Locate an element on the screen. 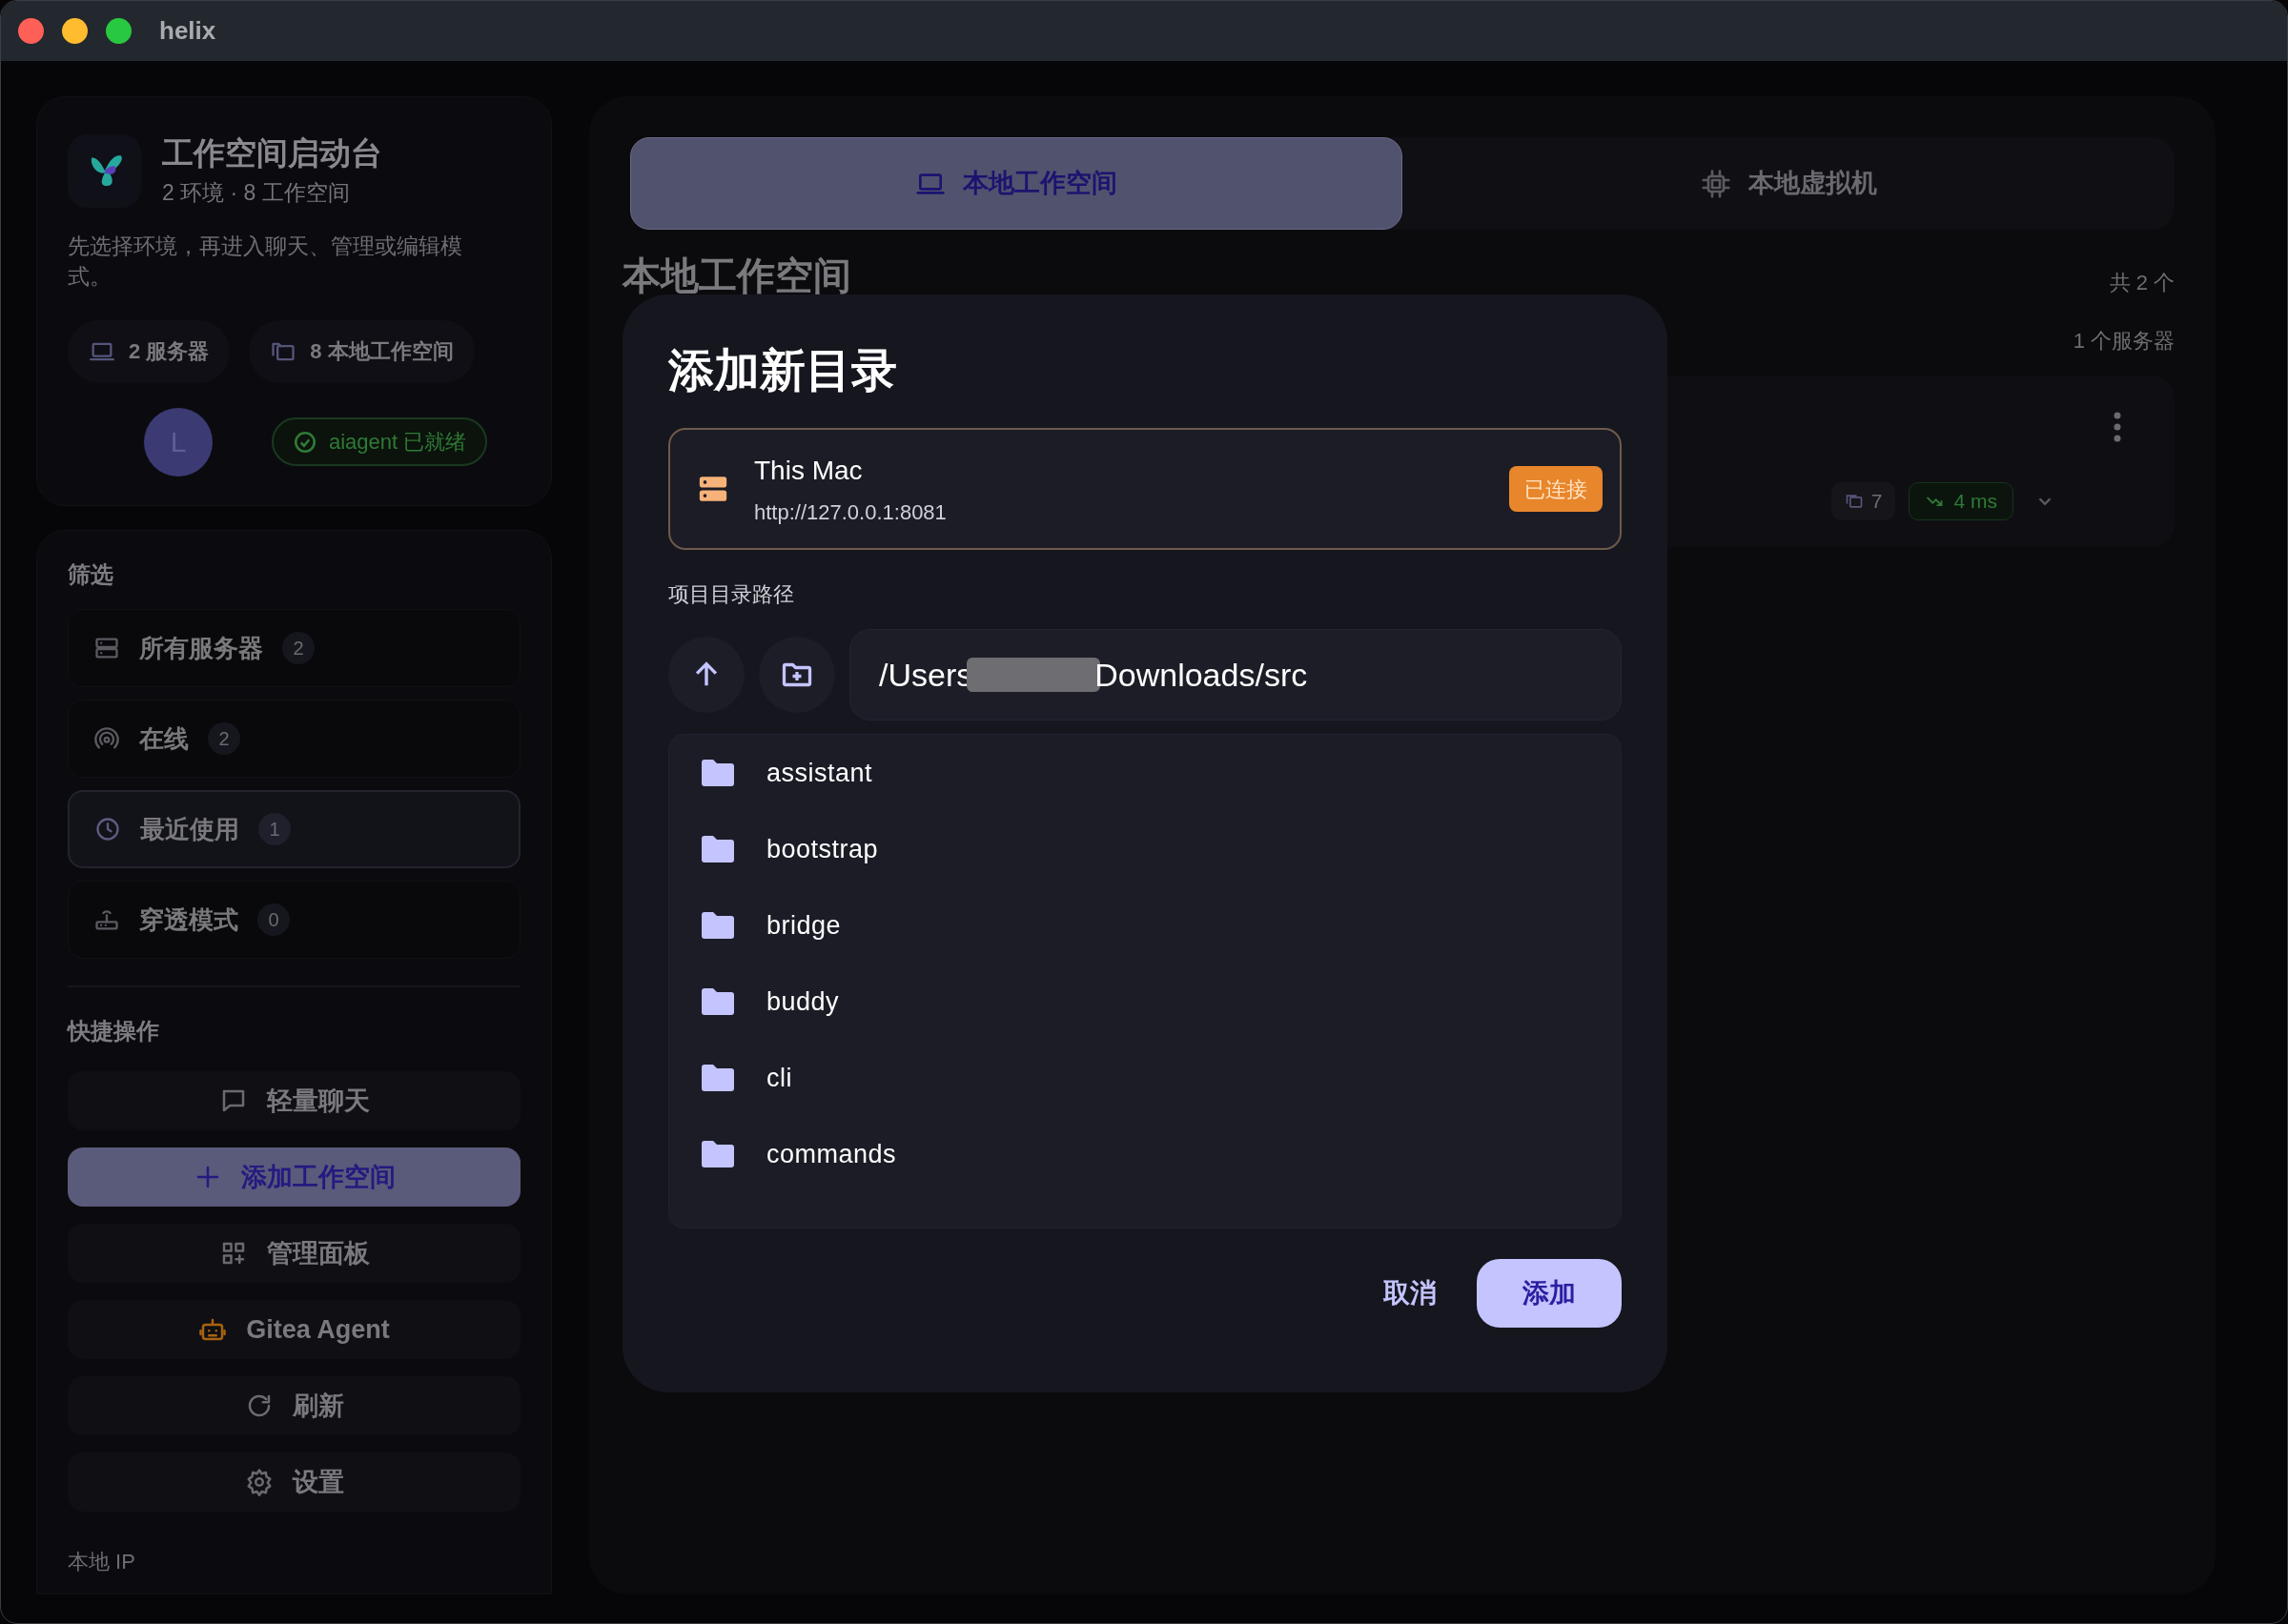 The height and width of the screenshot is (1624, 2288). server-name: This Mac is located at coordinates (809, 470).